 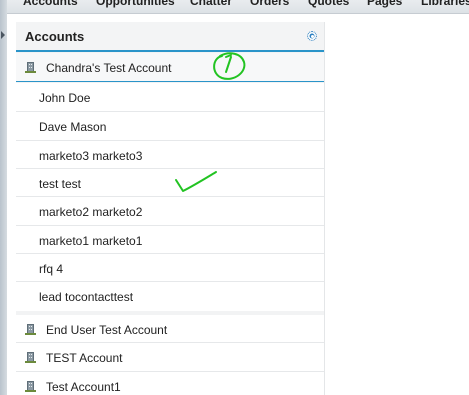 What do you see at coordinates (73, 127) in the screenshot?
I see `contact-name: Dave Mason` at bounding box center [73, 127].